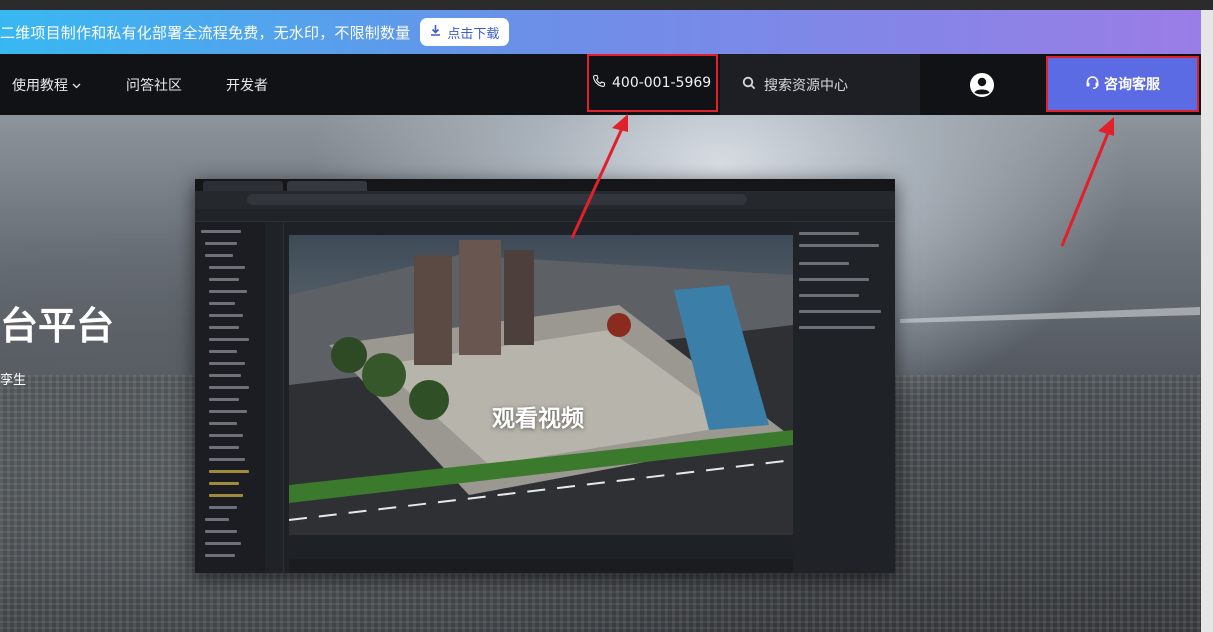 The image size is (1213, 632). Describe the element at coordinates (749, 85) in the screenshot. I see `search-icon` at that location.